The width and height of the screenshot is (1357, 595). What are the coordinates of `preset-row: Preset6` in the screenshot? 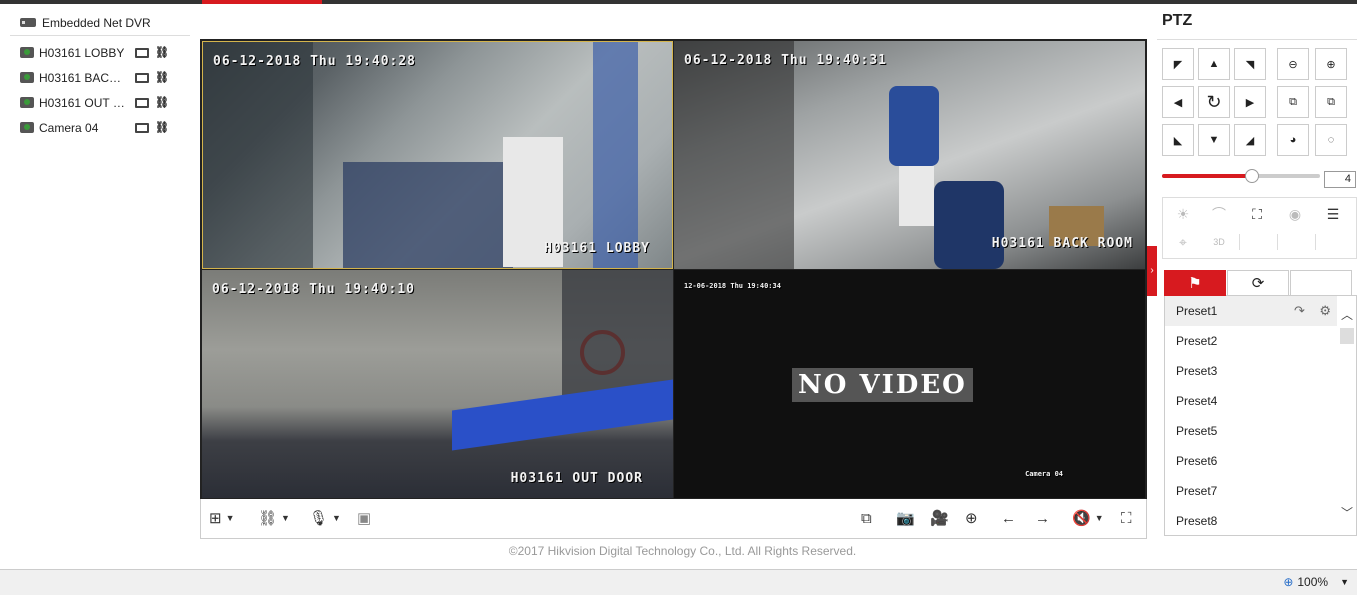 It's located at (1251, 461).